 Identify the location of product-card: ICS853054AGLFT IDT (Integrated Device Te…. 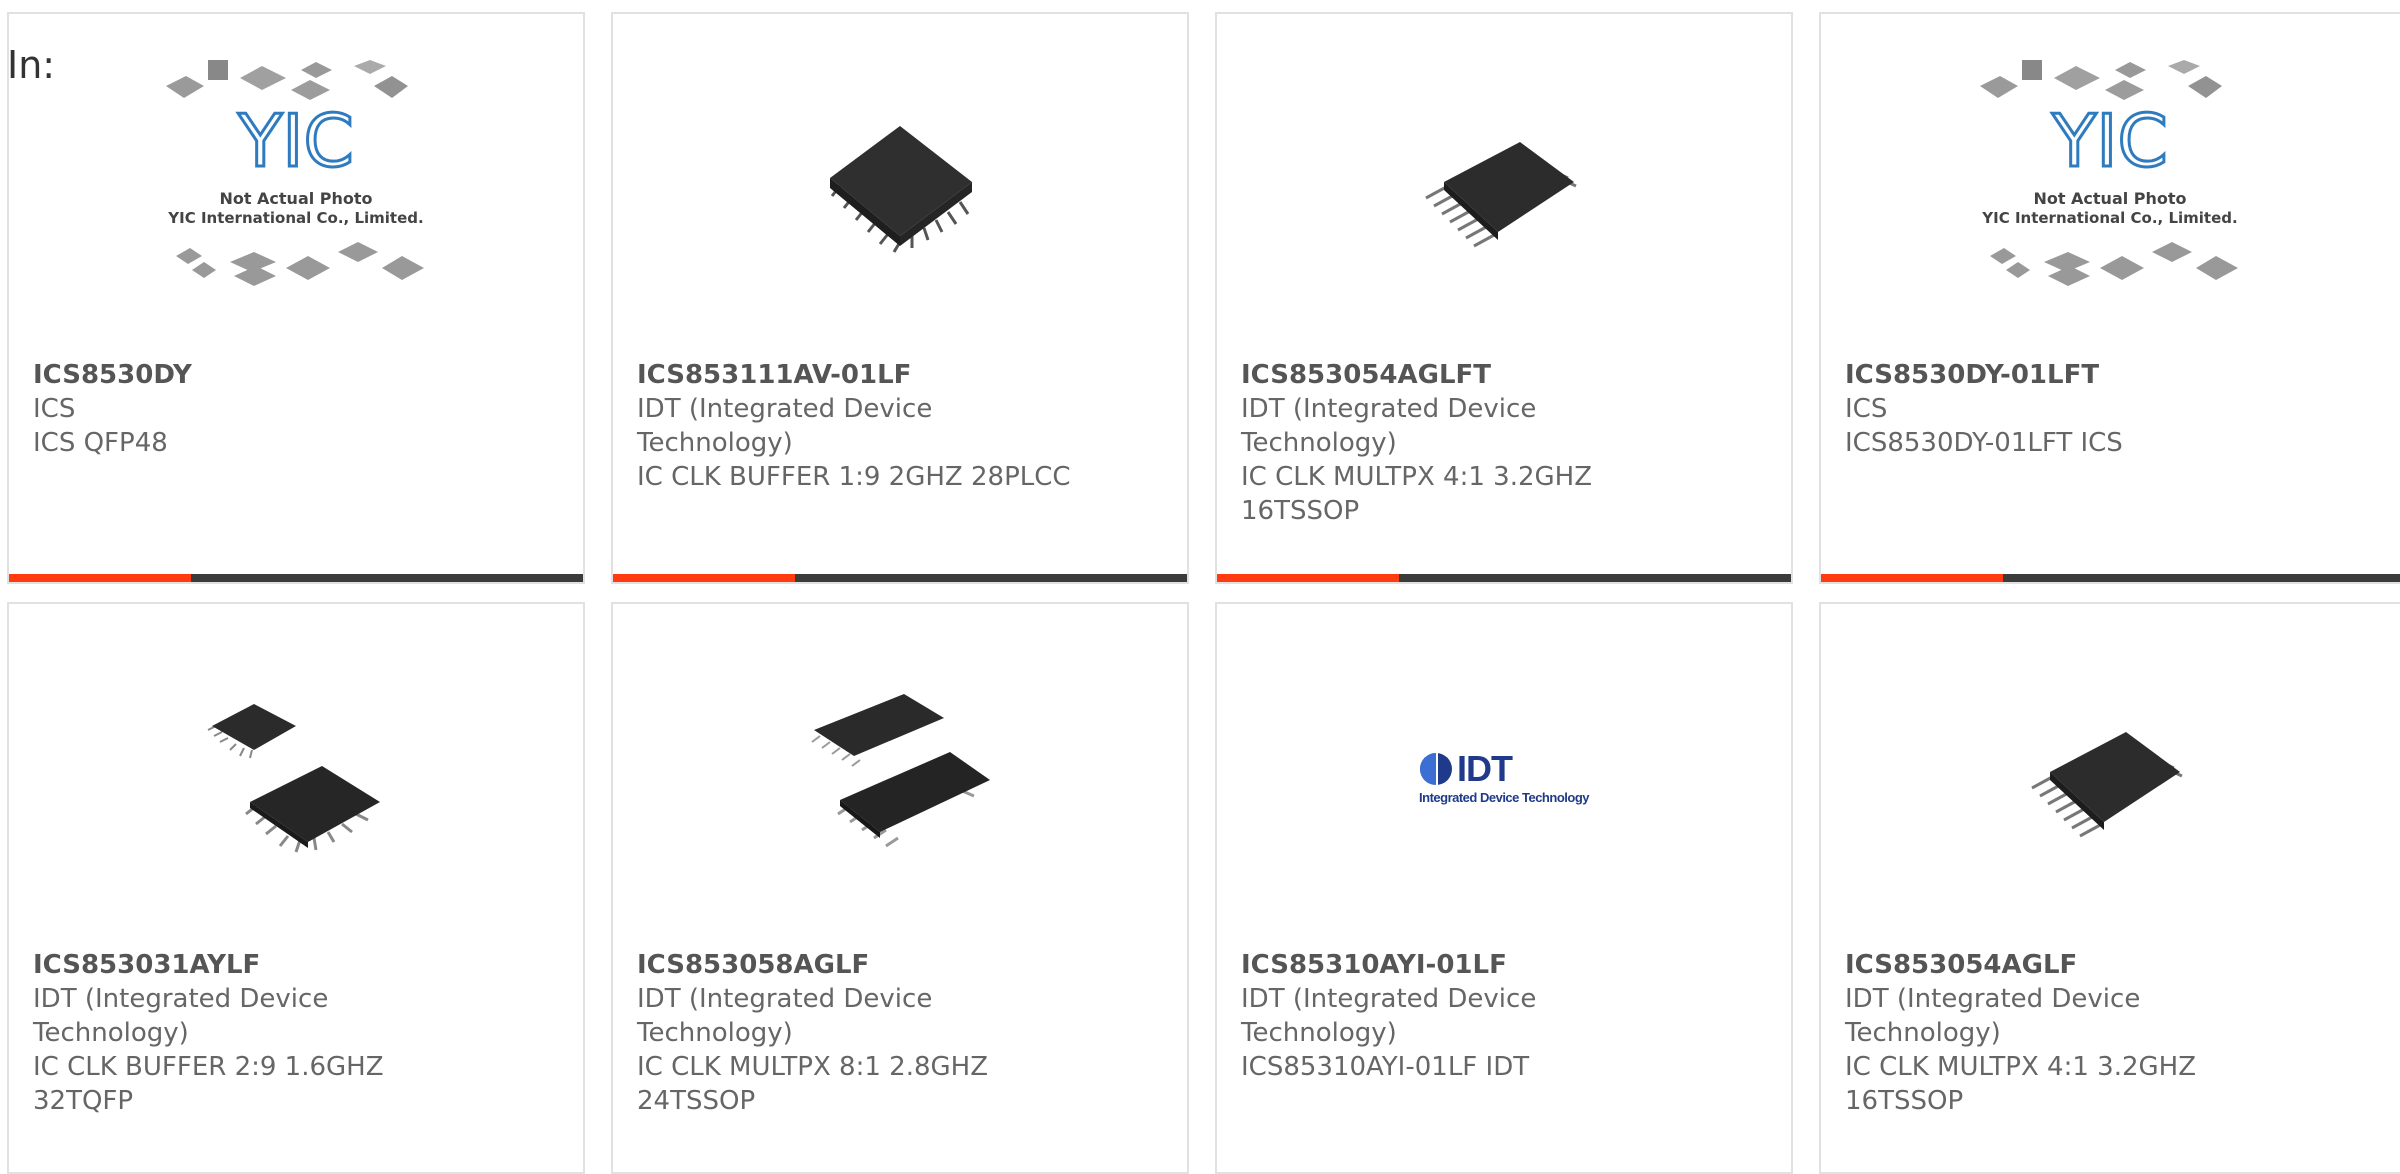
(1504, 298).